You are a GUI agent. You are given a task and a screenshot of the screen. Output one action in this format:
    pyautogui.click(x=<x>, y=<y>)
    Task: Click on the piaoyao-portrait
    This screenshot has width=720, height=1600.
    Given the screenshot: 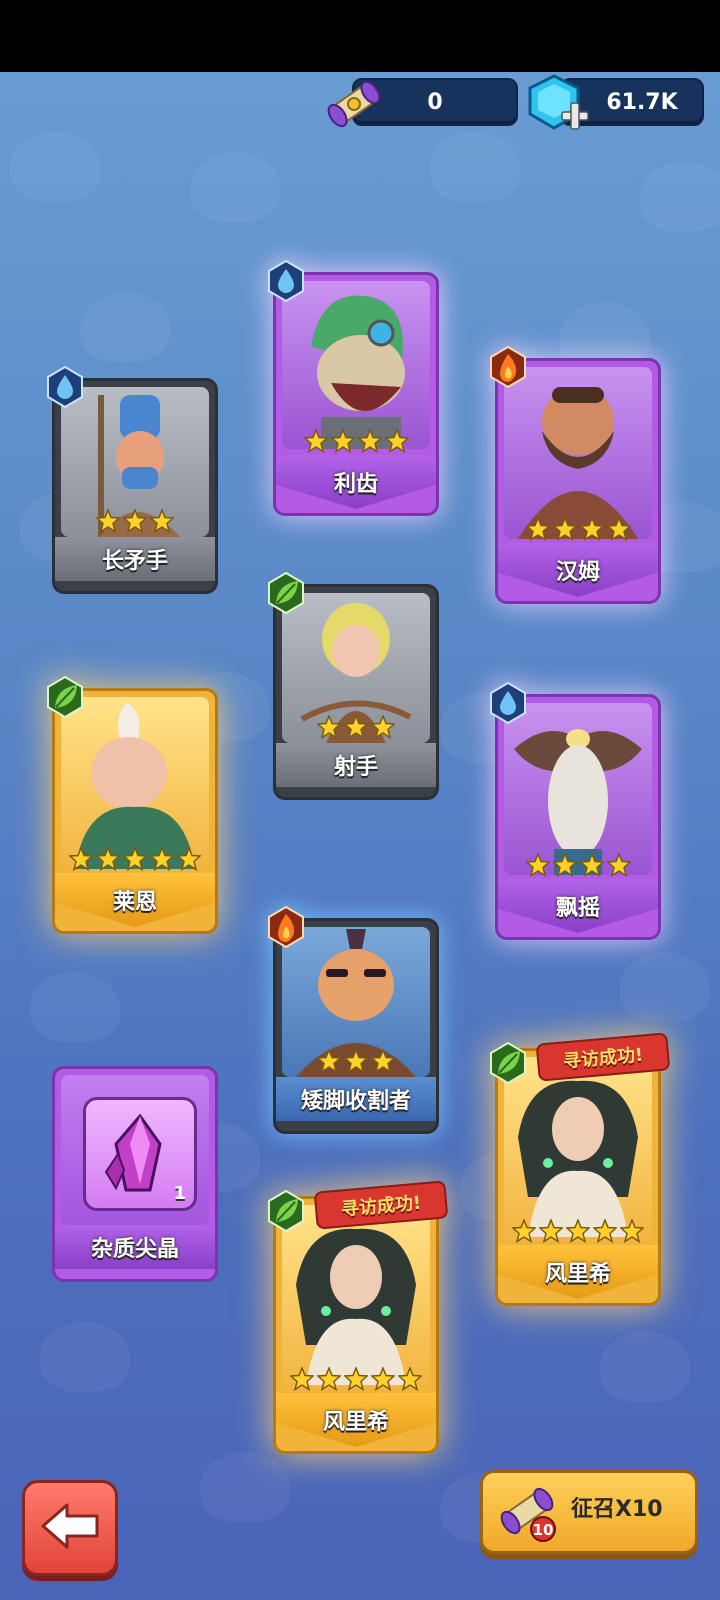 What is the action you would take?
    pyautogui.click(x=578, y=802)
    